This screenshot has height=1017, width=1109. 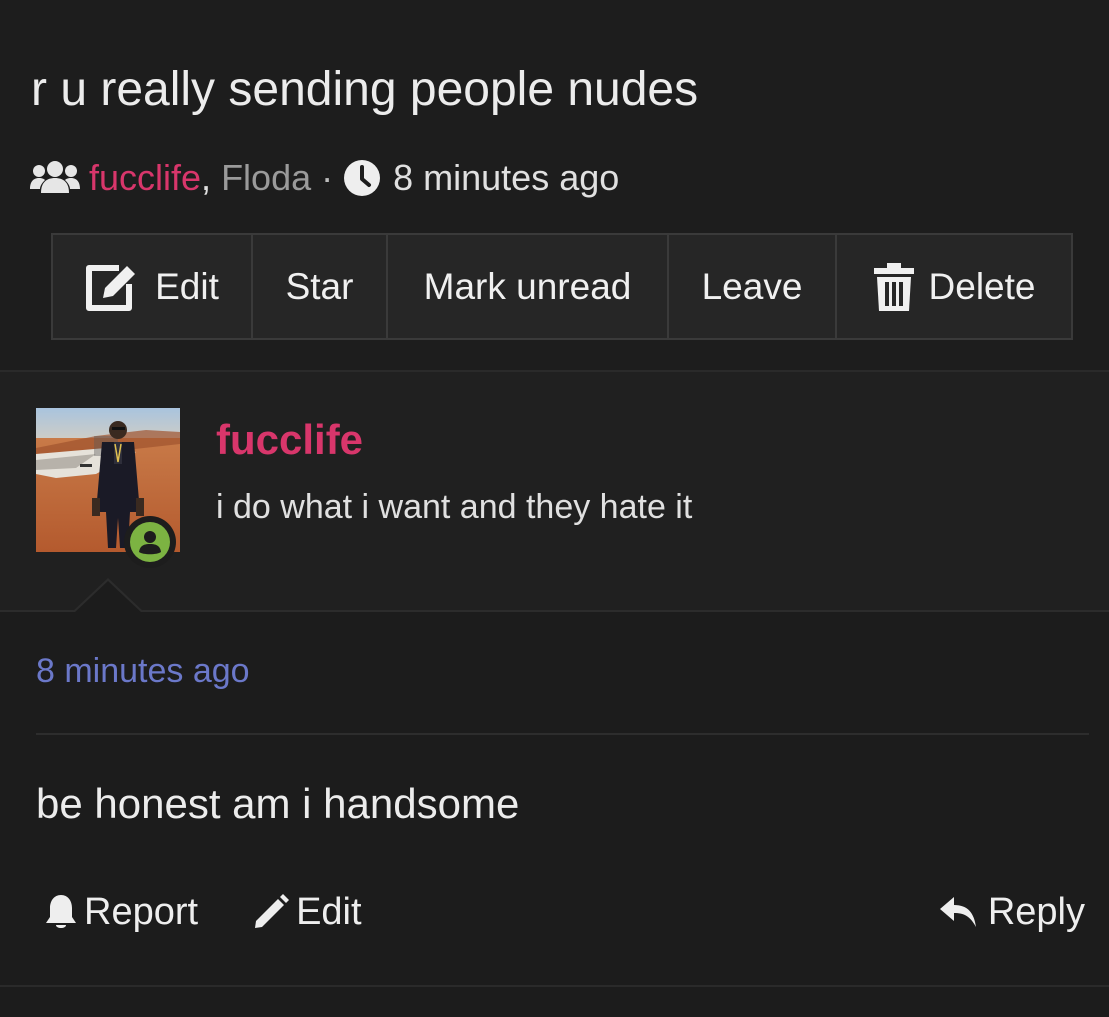 I want to click on report-button: Report, so click(x=121, y=912).